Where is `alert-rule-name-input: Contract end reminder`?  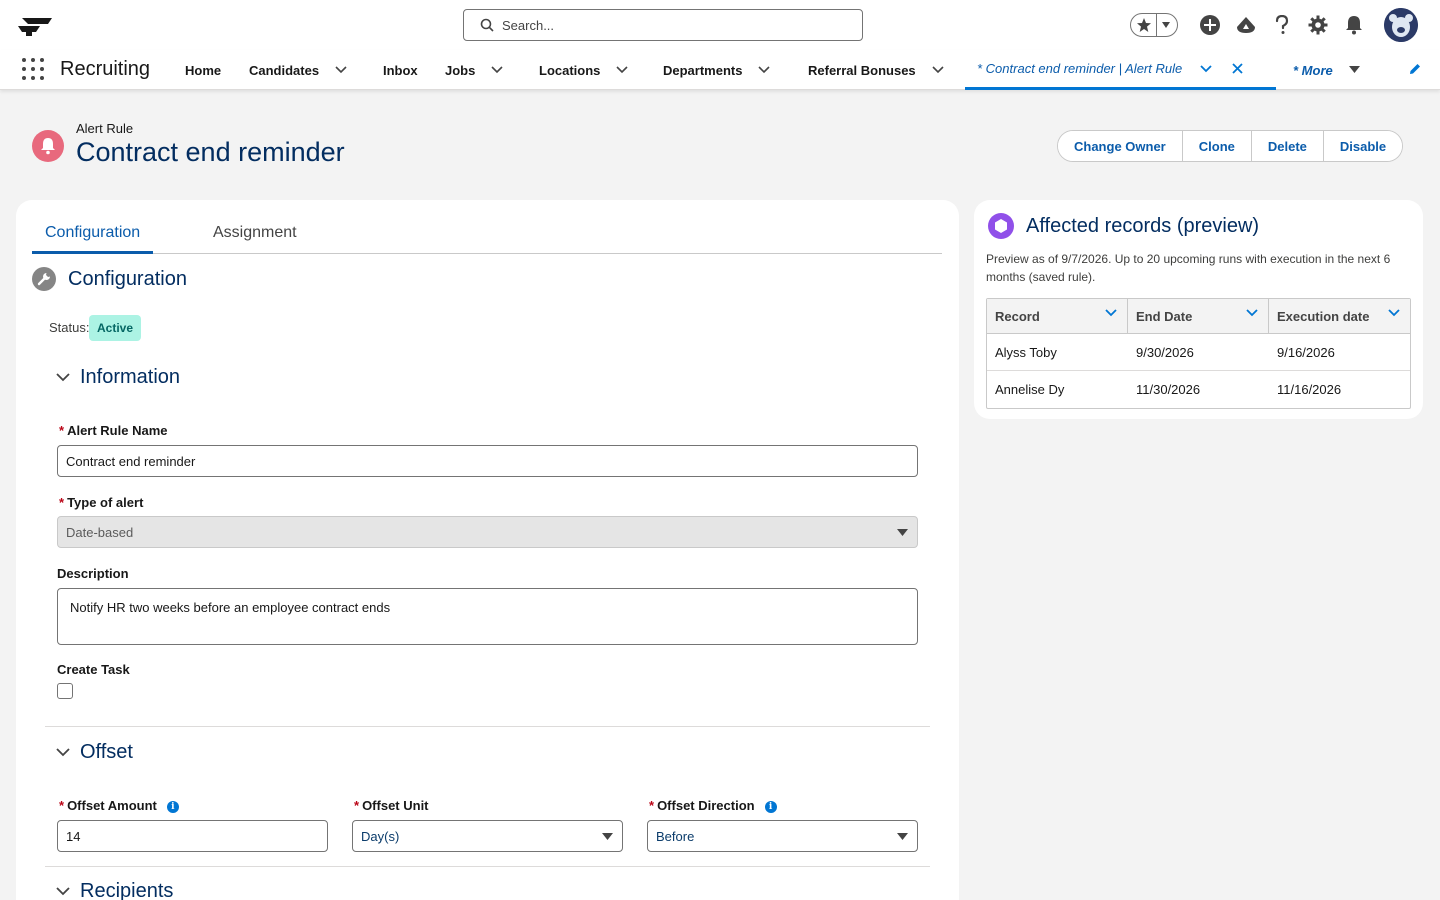
alert-rule-name-input: Contract end reminder is located at coordinates (487, 461).